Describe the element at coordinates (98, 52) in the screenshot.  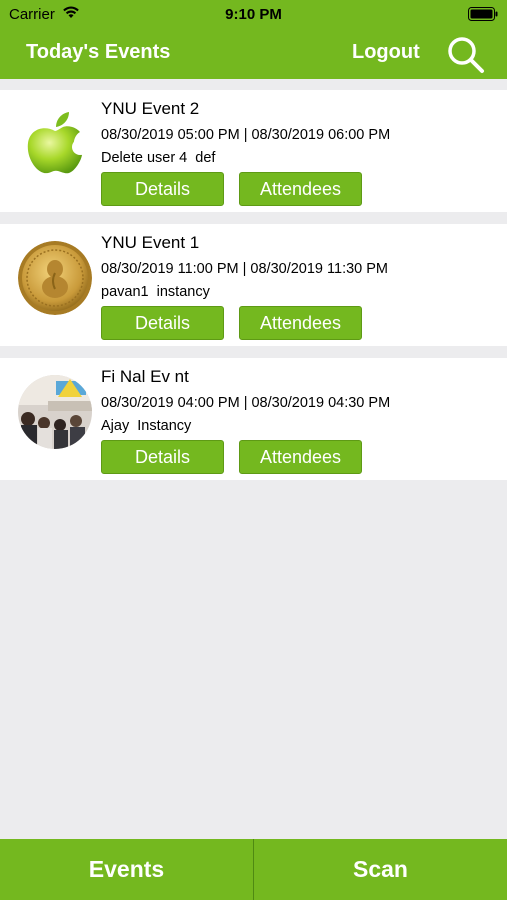
I see `page-title: Today's Events` at that location.